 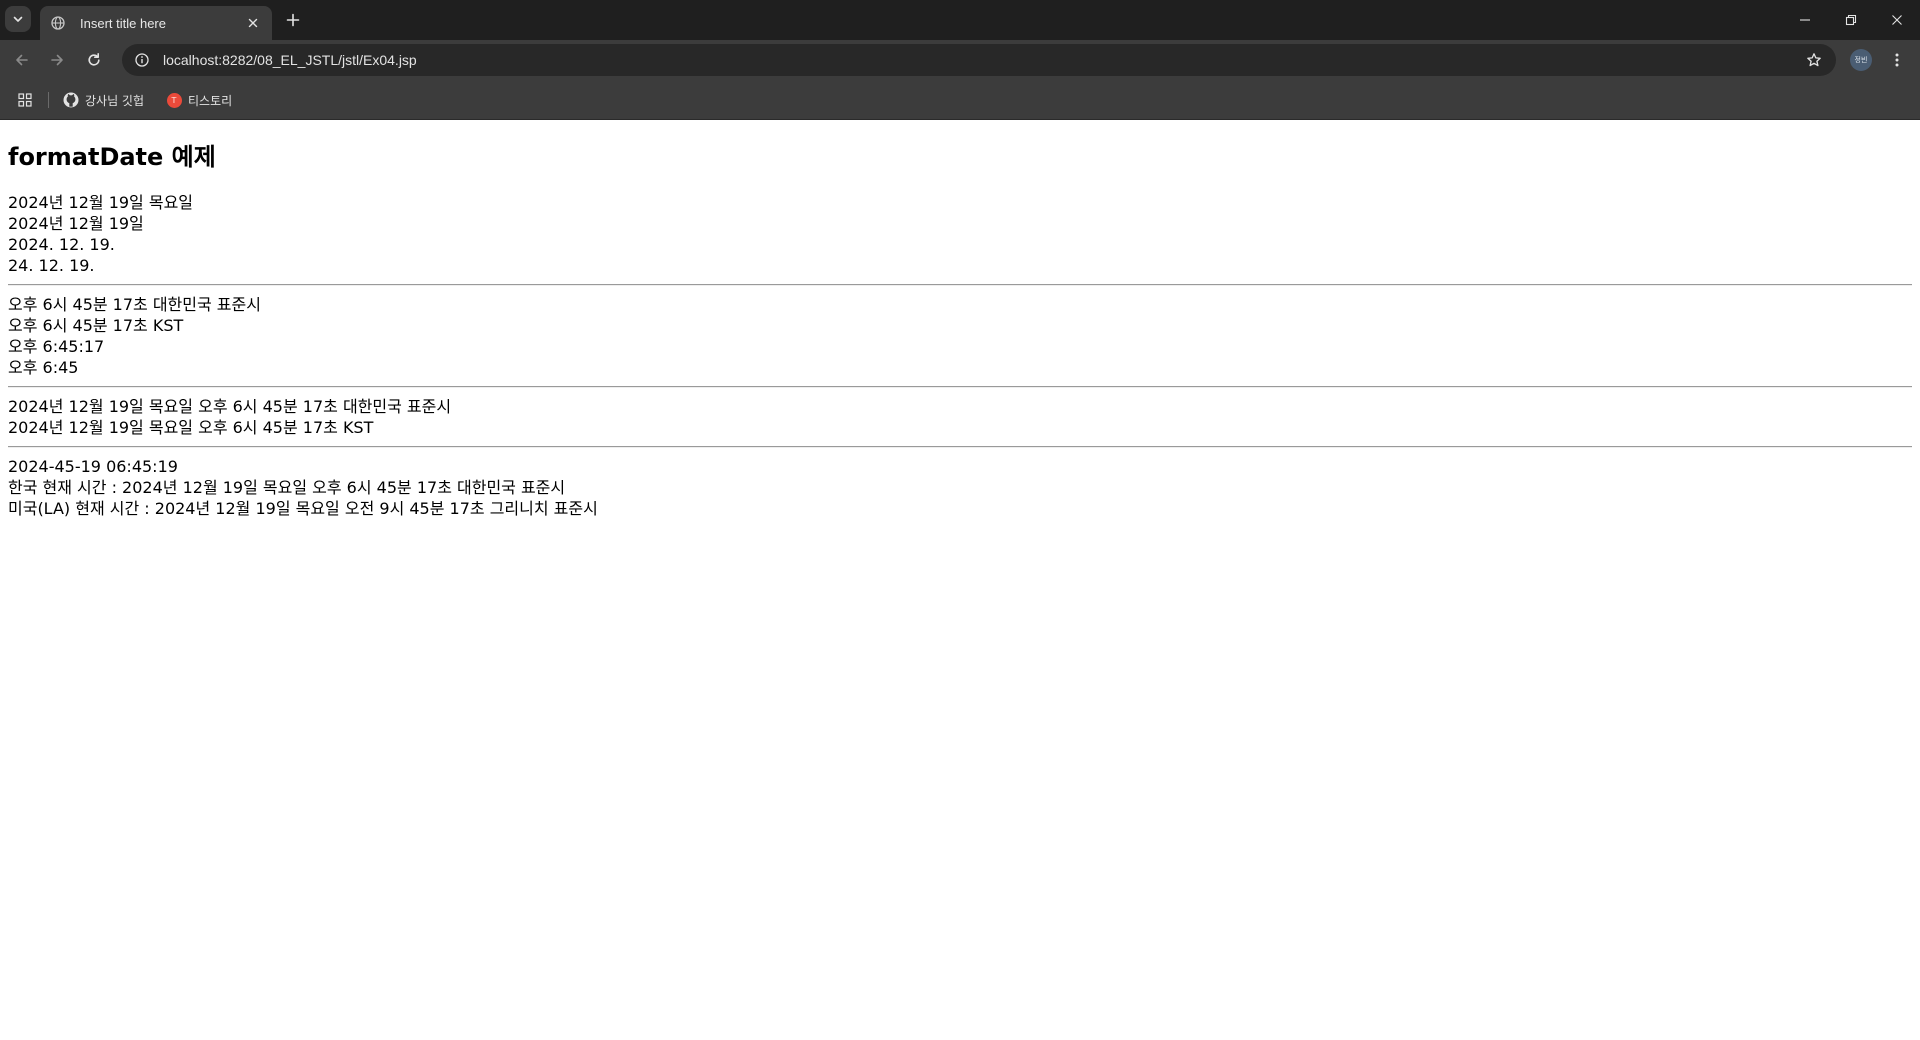 I want to click on bookmark-label: 티스토리, so click(x=210, y=100).